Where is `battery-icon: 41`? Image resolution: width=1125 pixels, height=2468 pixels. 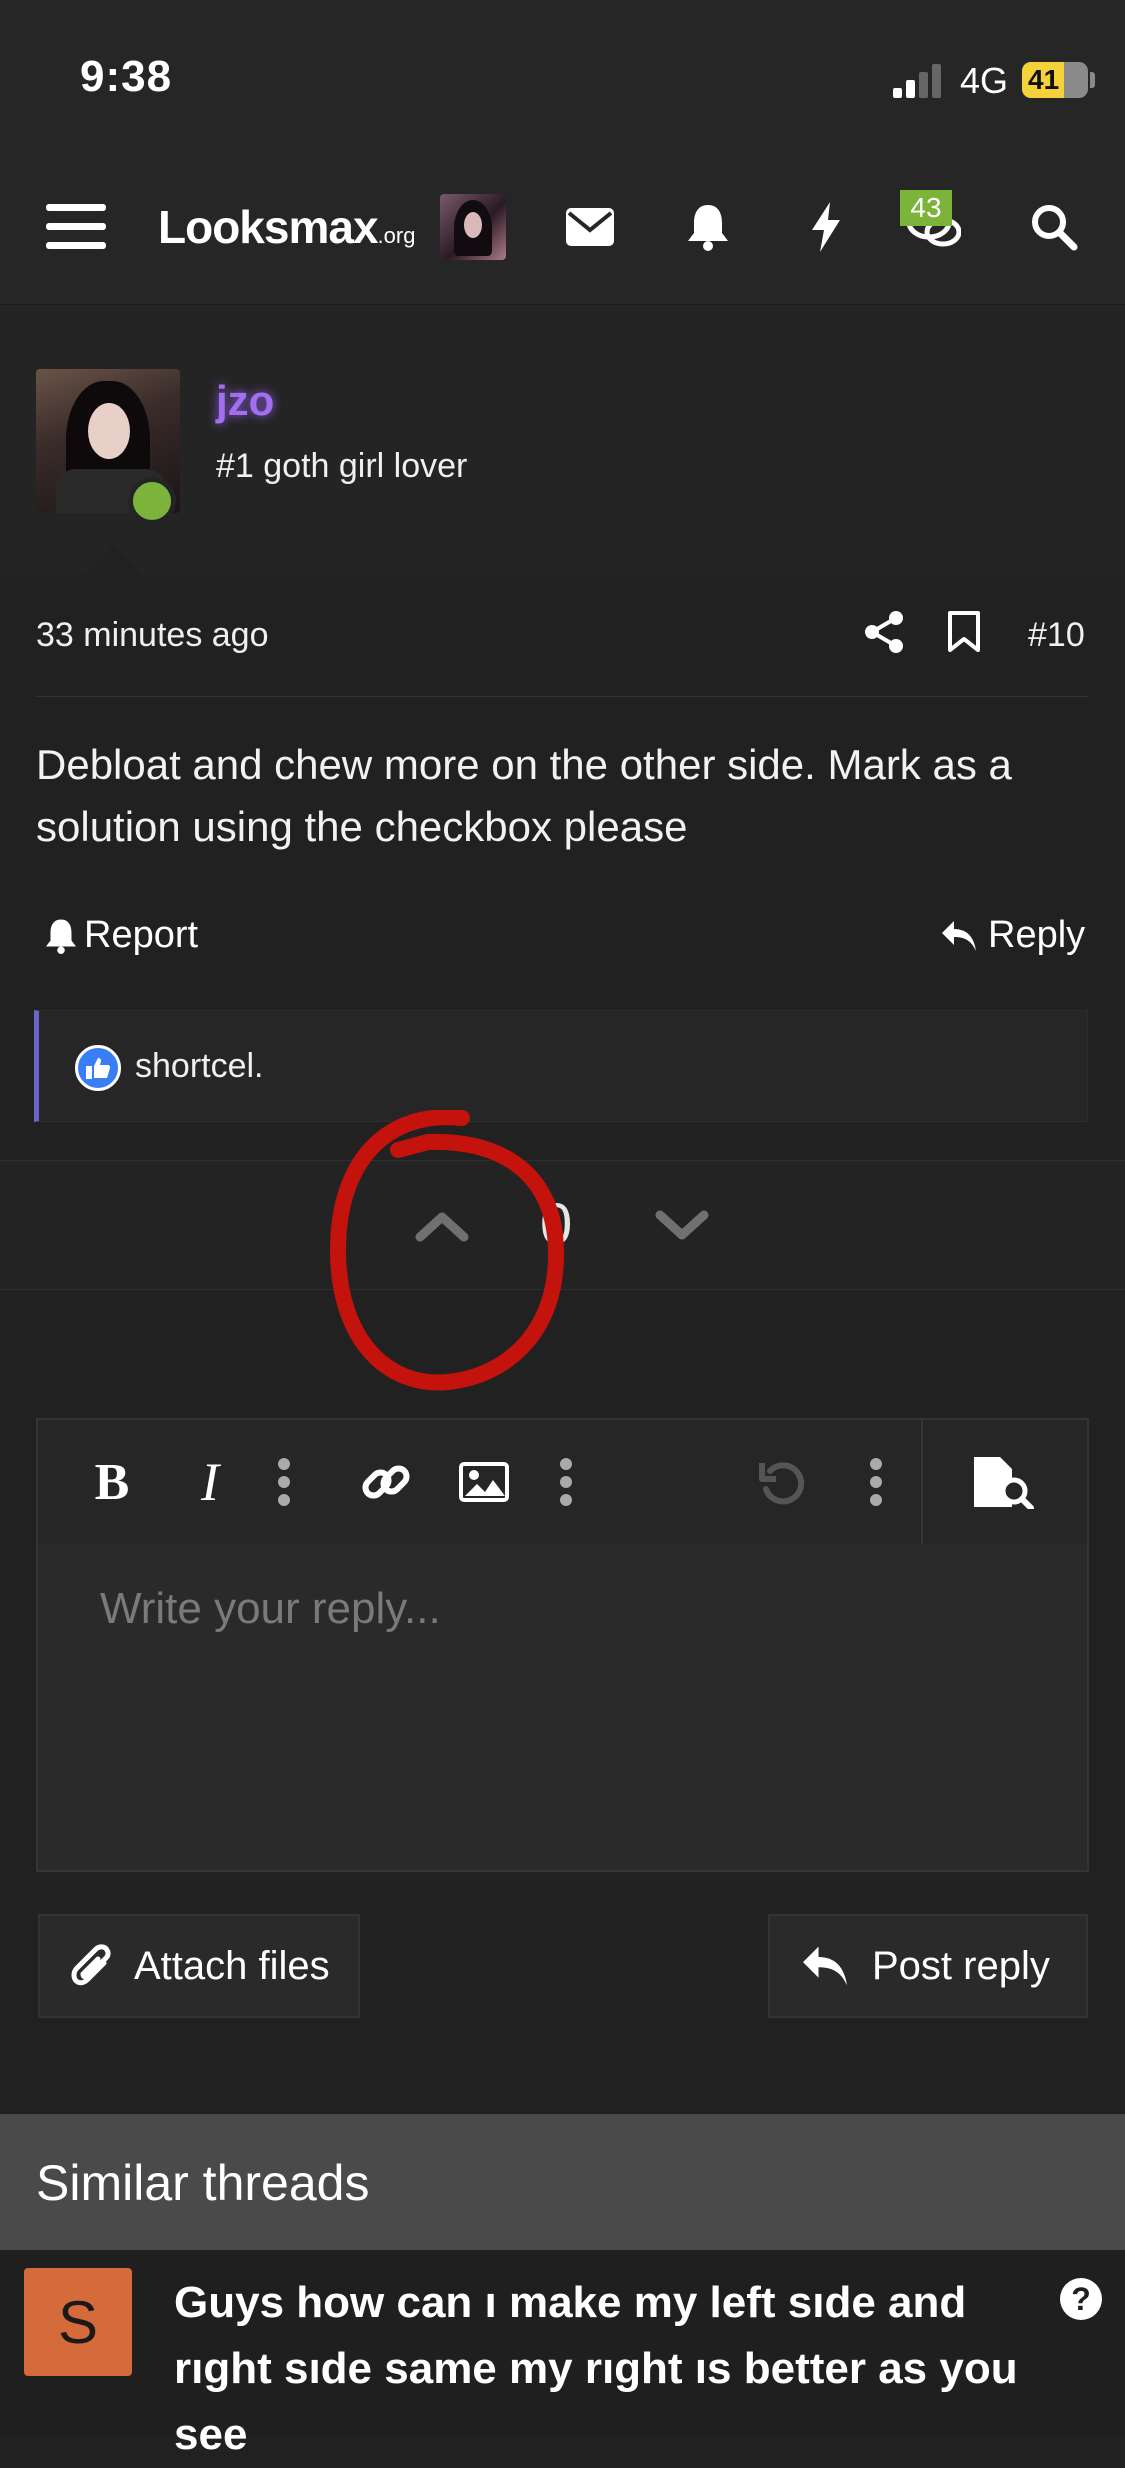
battery-icon: 41 is located at coordinates (1055, 80).